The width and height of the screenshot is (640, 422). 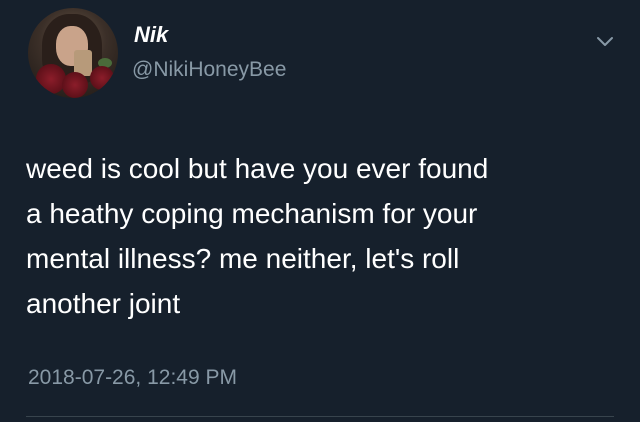 I want to click on display-name: Nik, so click(x=151, y=35).